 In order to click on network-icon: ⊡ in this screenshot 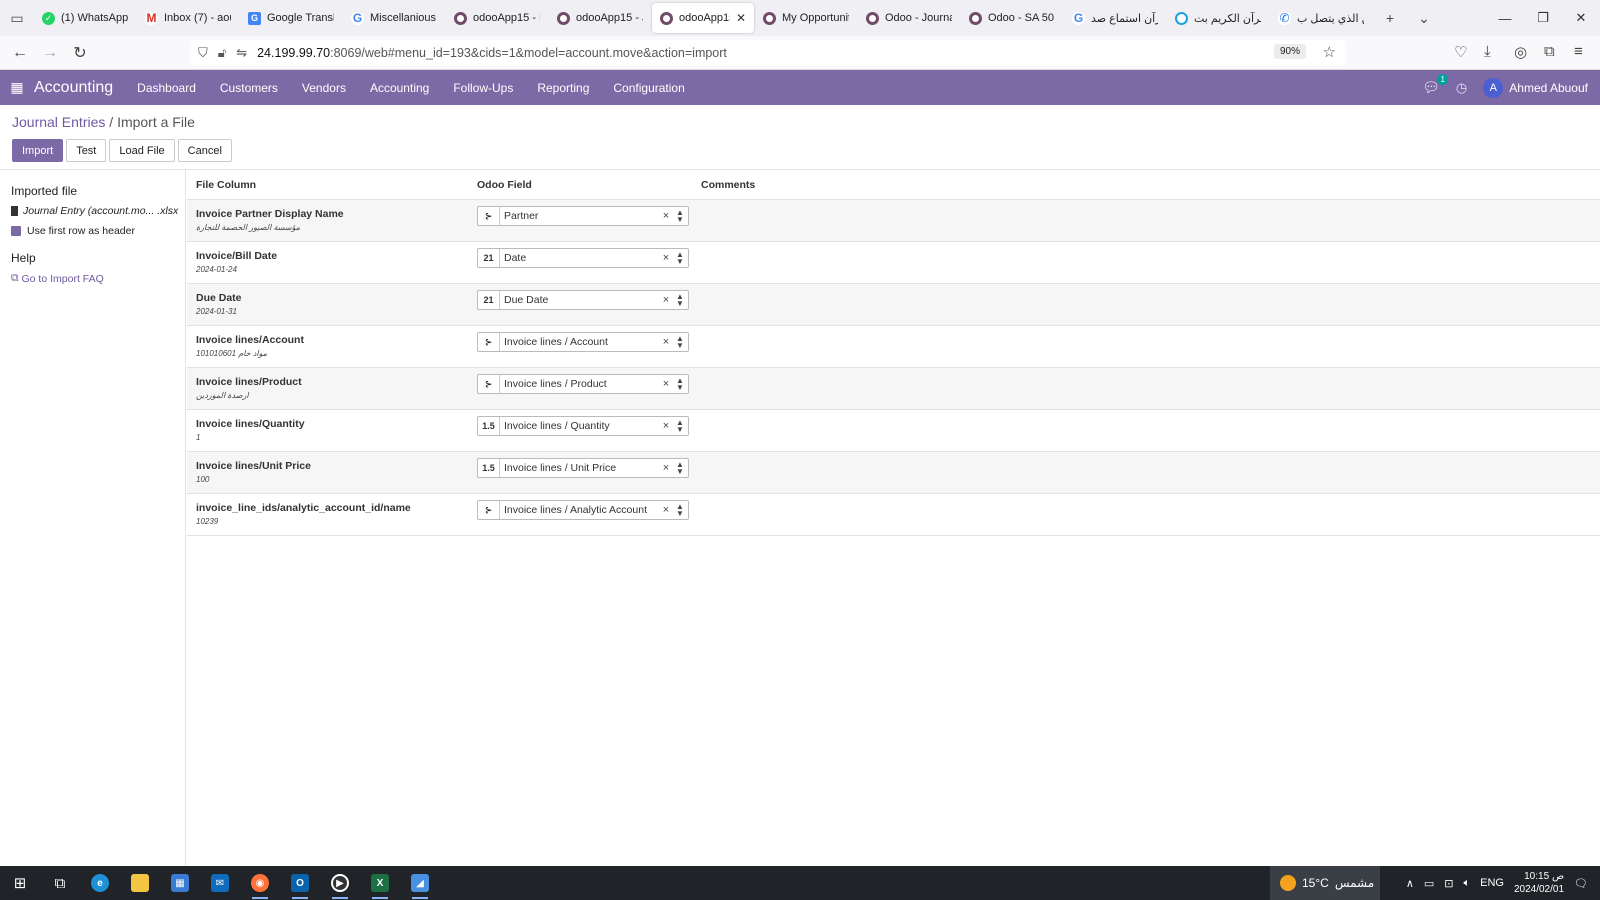, I will do `click(1448, 883)`.